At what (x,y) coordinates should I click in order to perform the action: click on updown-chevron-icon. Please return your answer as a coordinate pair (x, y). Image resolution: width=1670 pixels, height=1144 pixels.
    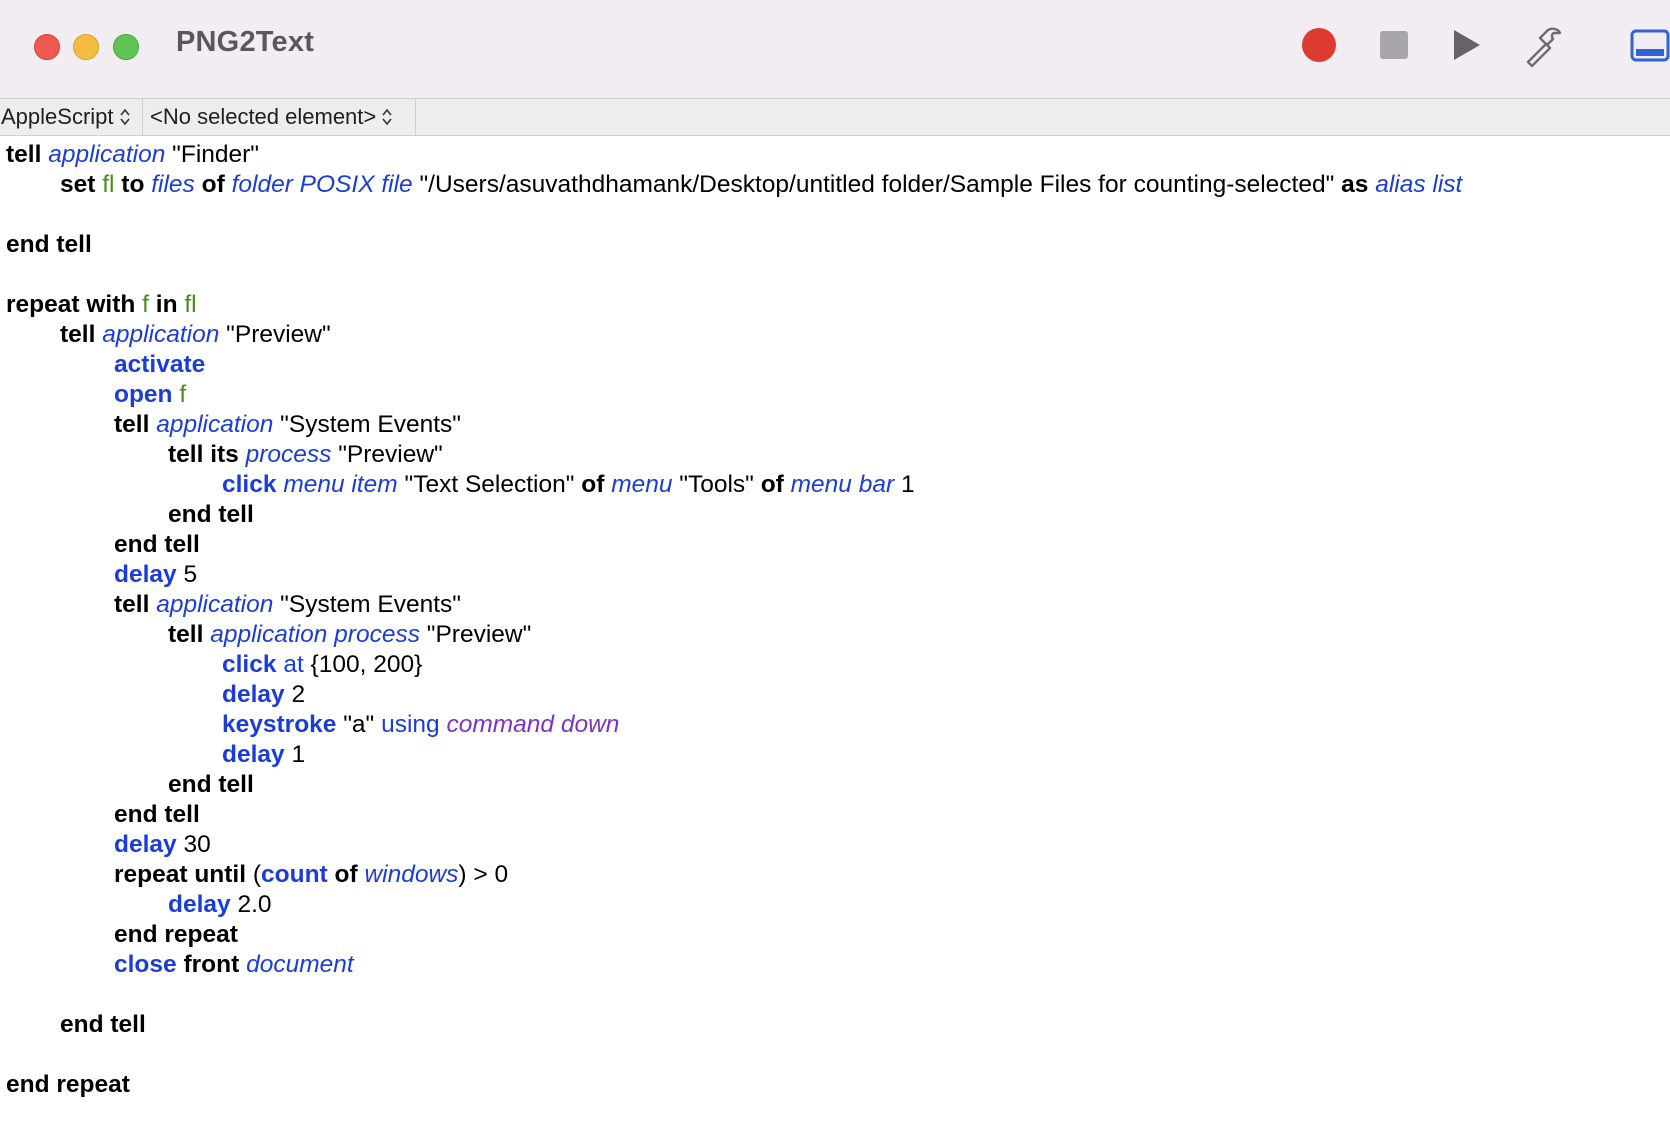
    Looking at the image, I should click on (124, 117).